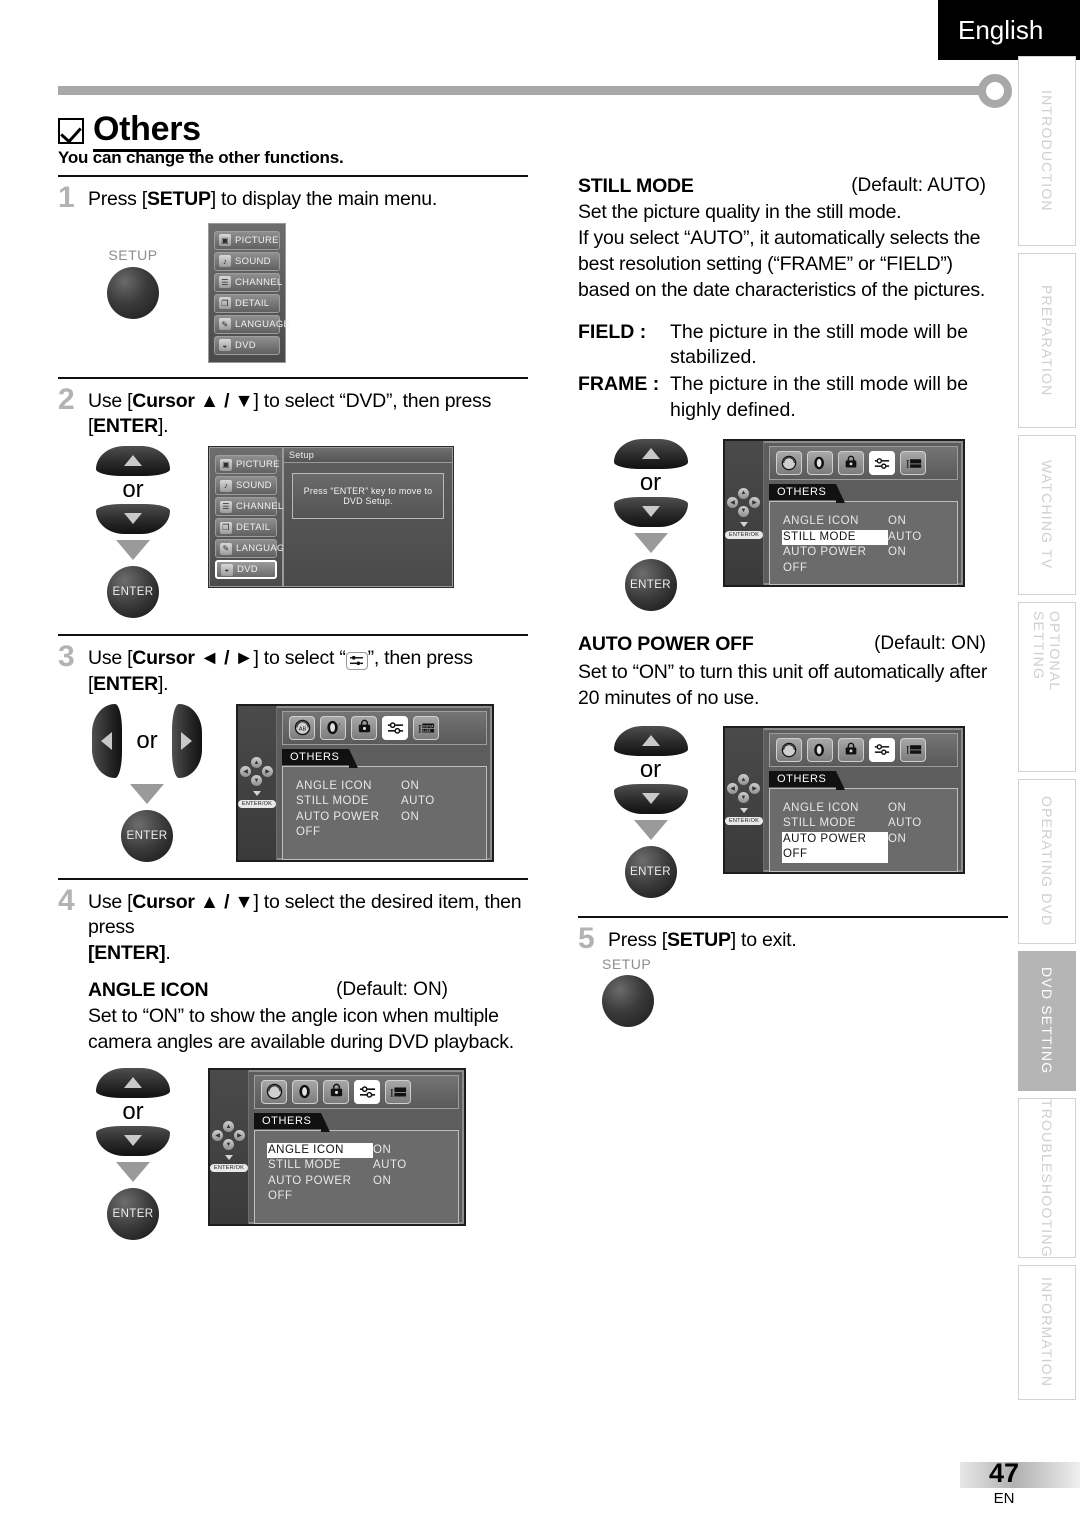 This screenshot has height=1526, width=1080. I want to click on sidebar-tab-dvd-setting: DVD SETTING, so click(1047, 1021).